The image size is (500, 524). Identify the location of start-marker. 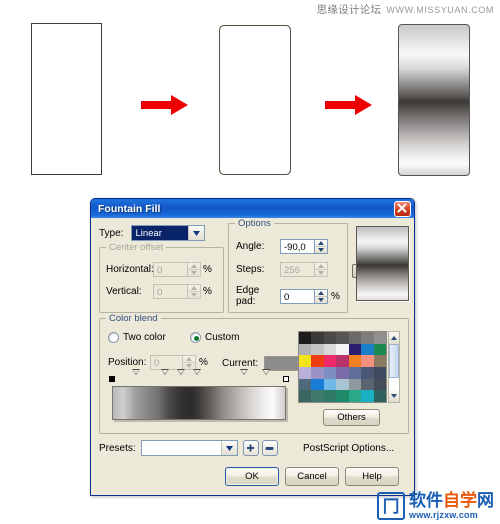
(112, 379).